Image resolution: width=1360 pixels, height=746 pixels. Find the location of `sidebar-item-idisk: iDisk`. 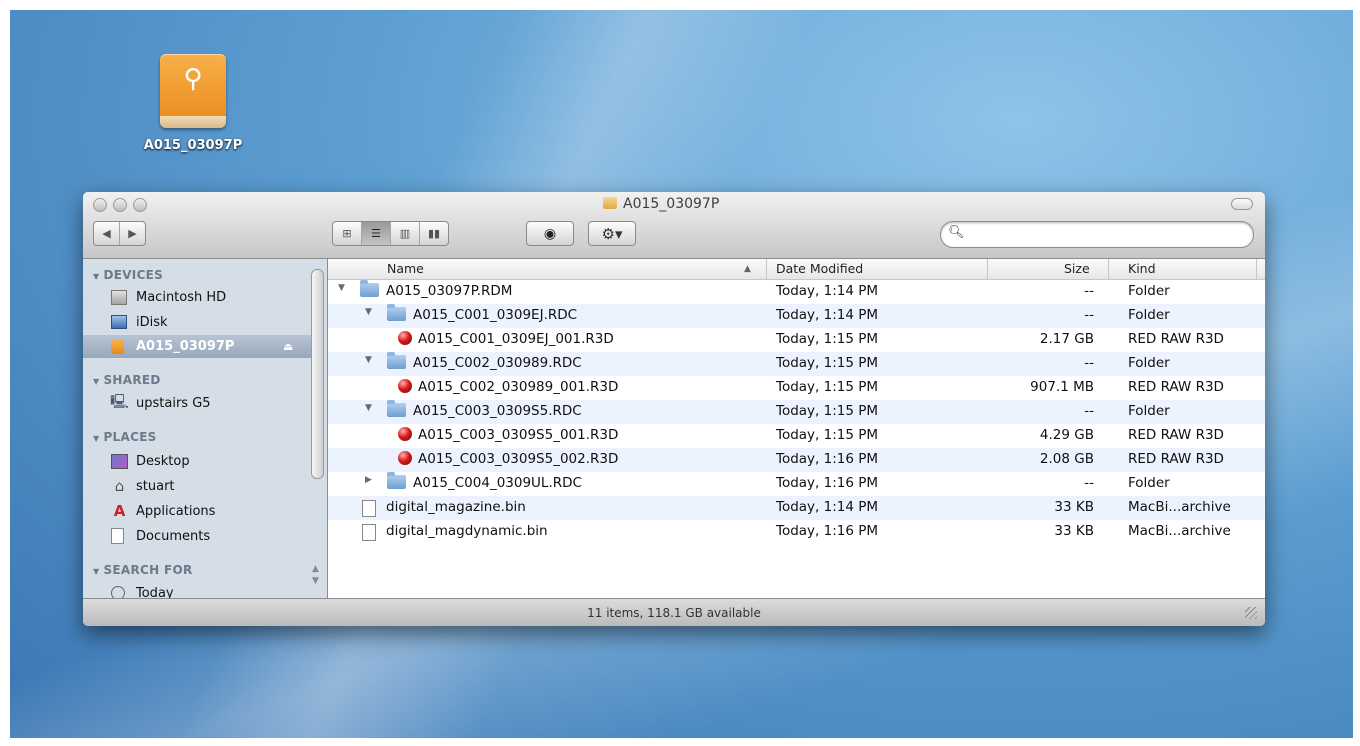

sidebar-item-idisk: iDisk is located at coordinates (197, 322).